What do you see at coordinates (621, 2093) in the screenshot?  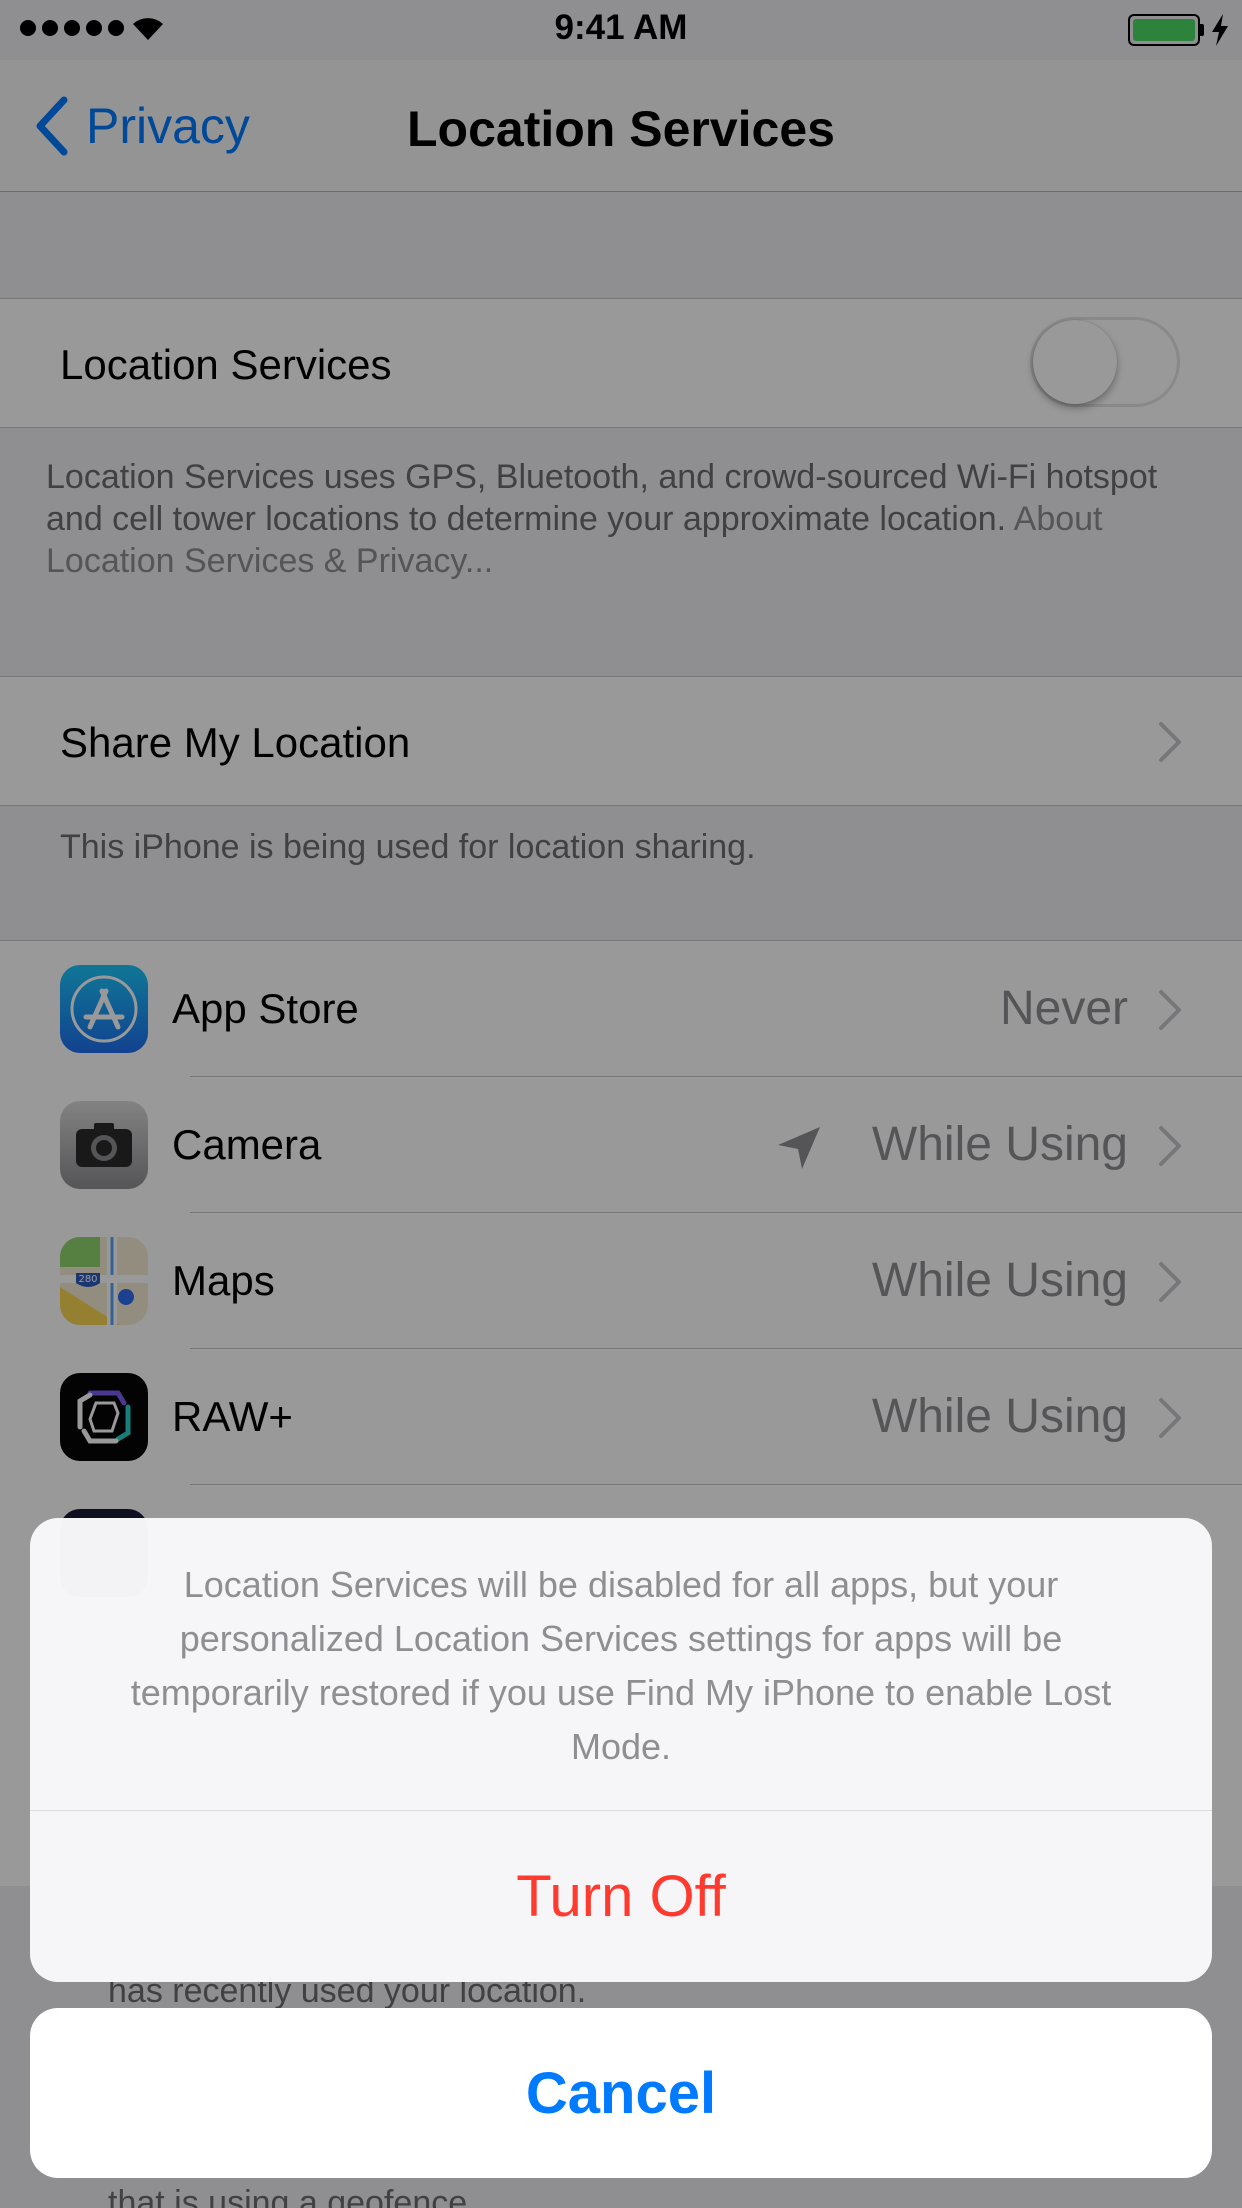 I see `cancel-button: Cancel` at bounding box center [621, 2093].